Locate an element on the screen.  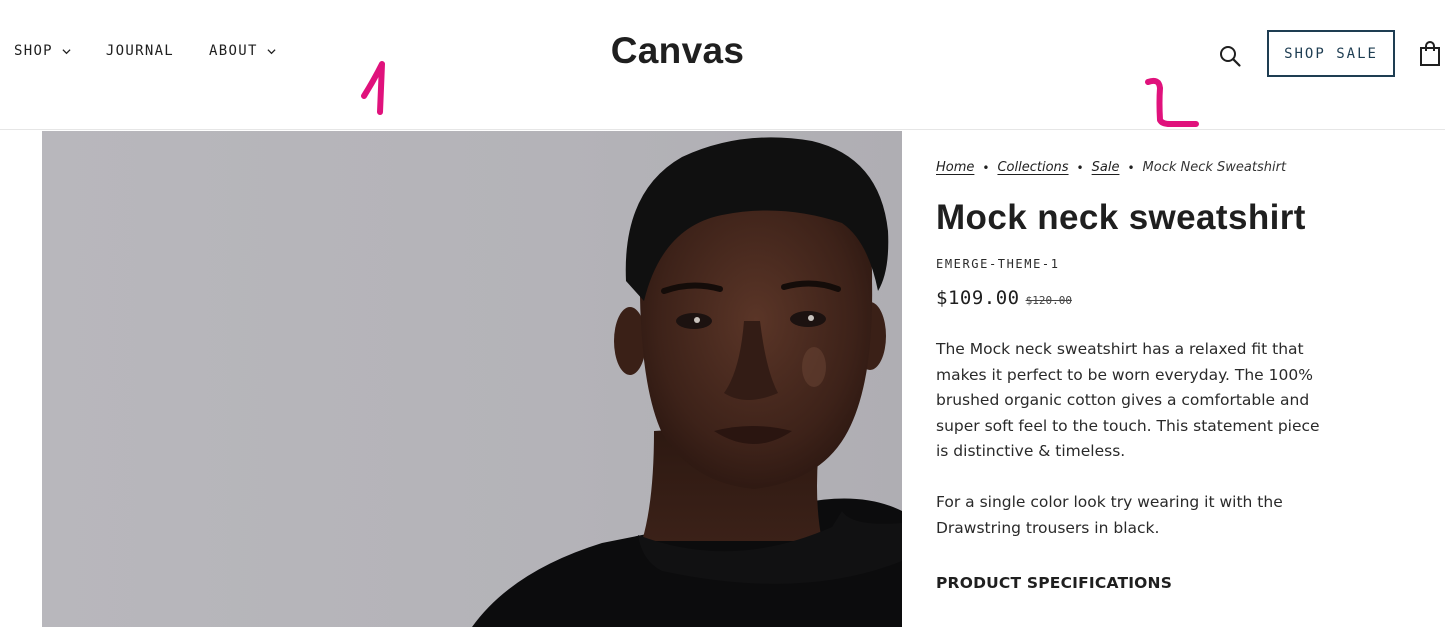
product-sku: EMERGE-THEME-1 is located at coordinates (998, 264).